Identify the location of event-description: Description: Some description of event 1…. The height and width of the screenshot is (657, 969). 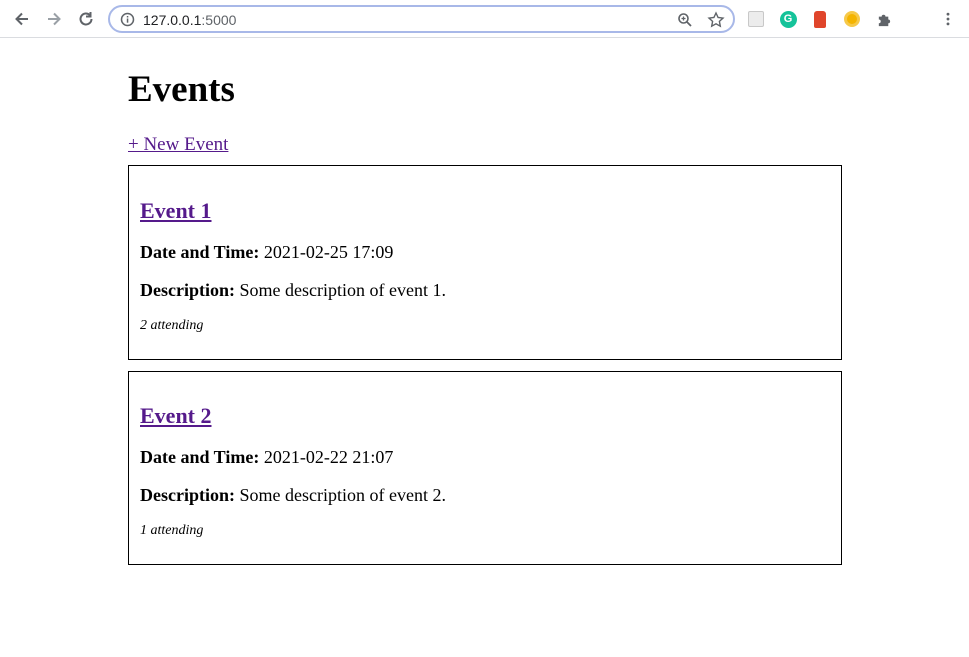
(293, 290).